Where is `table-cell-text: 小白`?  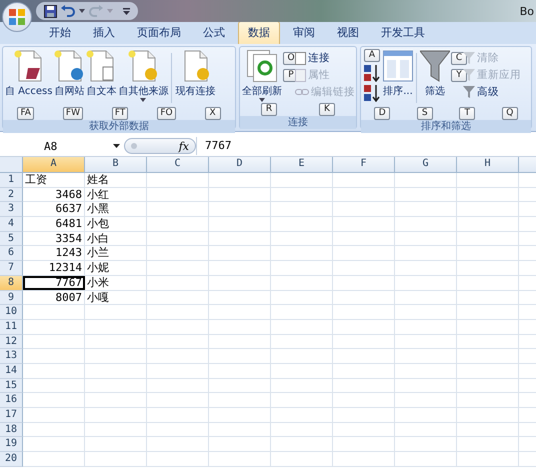 table-cell-text: 小白 is located at coordinates (98, 239).